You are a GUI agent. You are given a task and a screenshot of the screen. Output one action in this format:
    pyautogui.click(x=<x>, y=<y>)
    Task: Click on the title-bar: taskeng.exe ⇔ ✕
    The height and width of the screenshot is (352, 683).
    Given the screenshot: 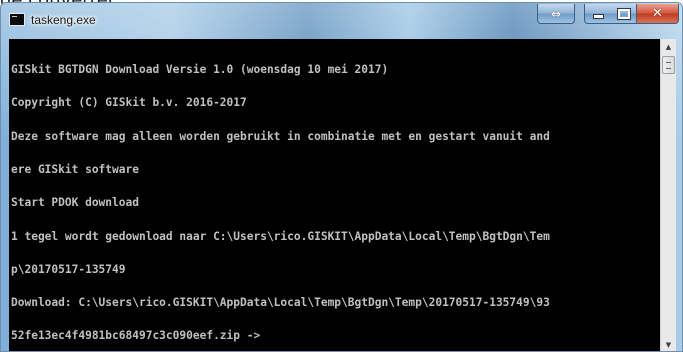 What is the action you would take?
    pyautogui.click(x=341, y=21)
    